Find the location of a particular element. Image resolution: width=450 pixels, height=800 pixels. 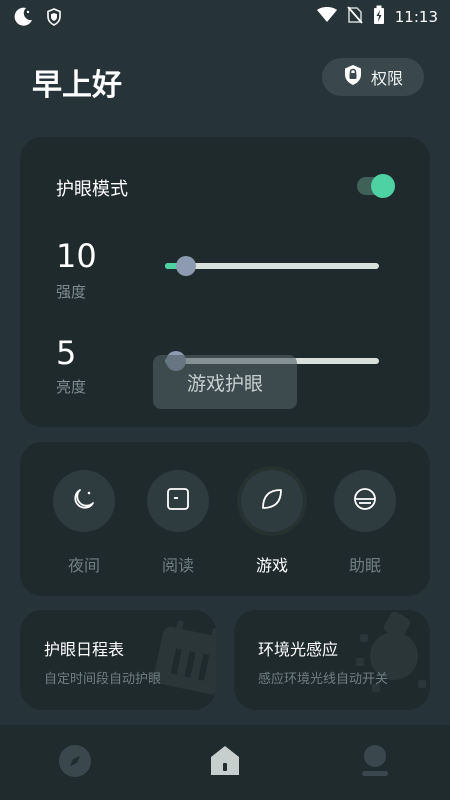

feature-subtitle: 自定时间段自动护眼 is located at coordinates (103, 679).